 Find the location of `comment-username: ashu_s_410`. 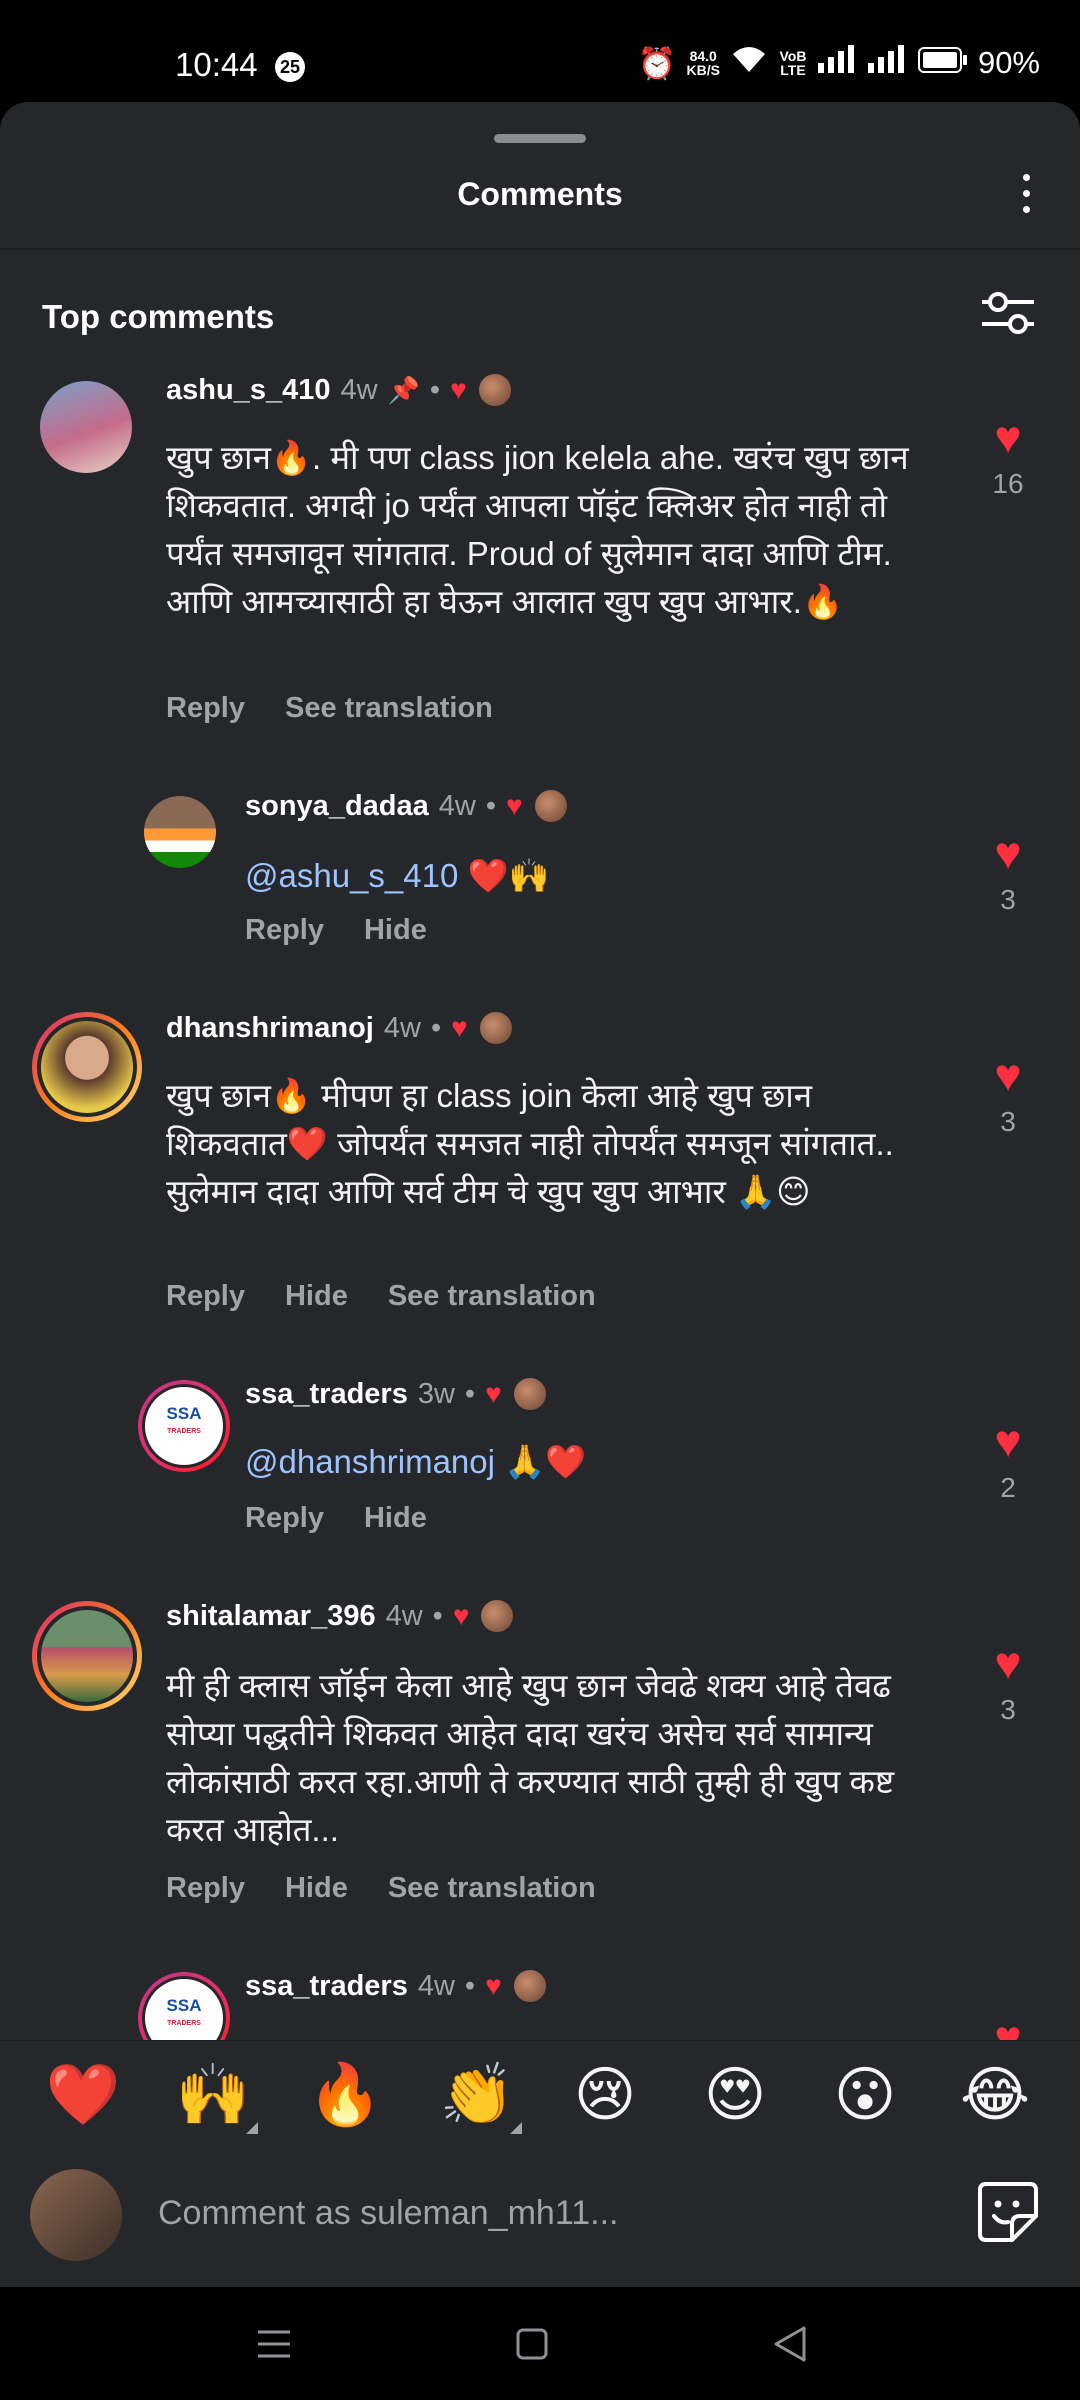

comment-username: ashu_s_410 is located at coordinates (248, 390).